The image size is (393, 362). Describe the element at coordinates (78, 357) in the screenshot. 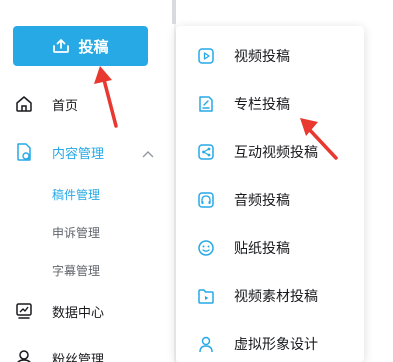

I see `sidebar-item-label: 粉丝管理` at that location.